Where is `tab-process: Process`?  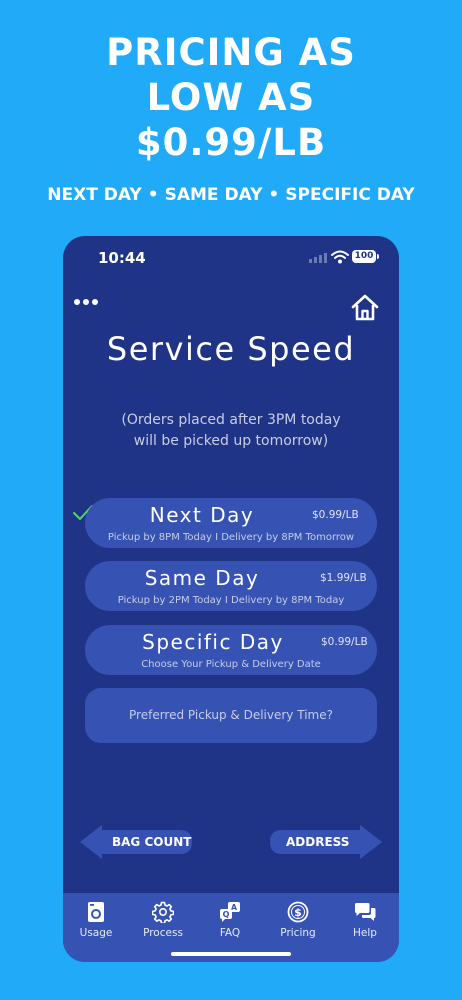 tab-process: Process is located at coordinates (163, 920).